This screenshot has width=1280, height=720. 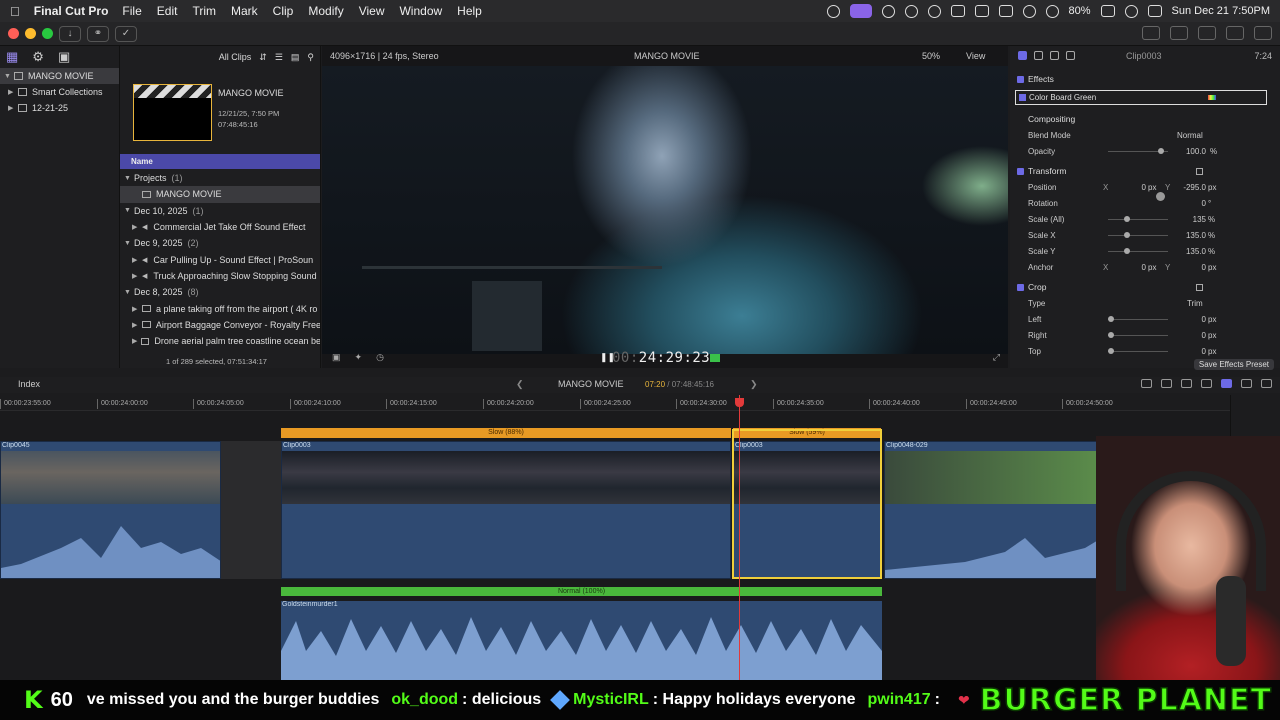 I want to click on keyword-icon: ⚭, so click(x=98, y=33).